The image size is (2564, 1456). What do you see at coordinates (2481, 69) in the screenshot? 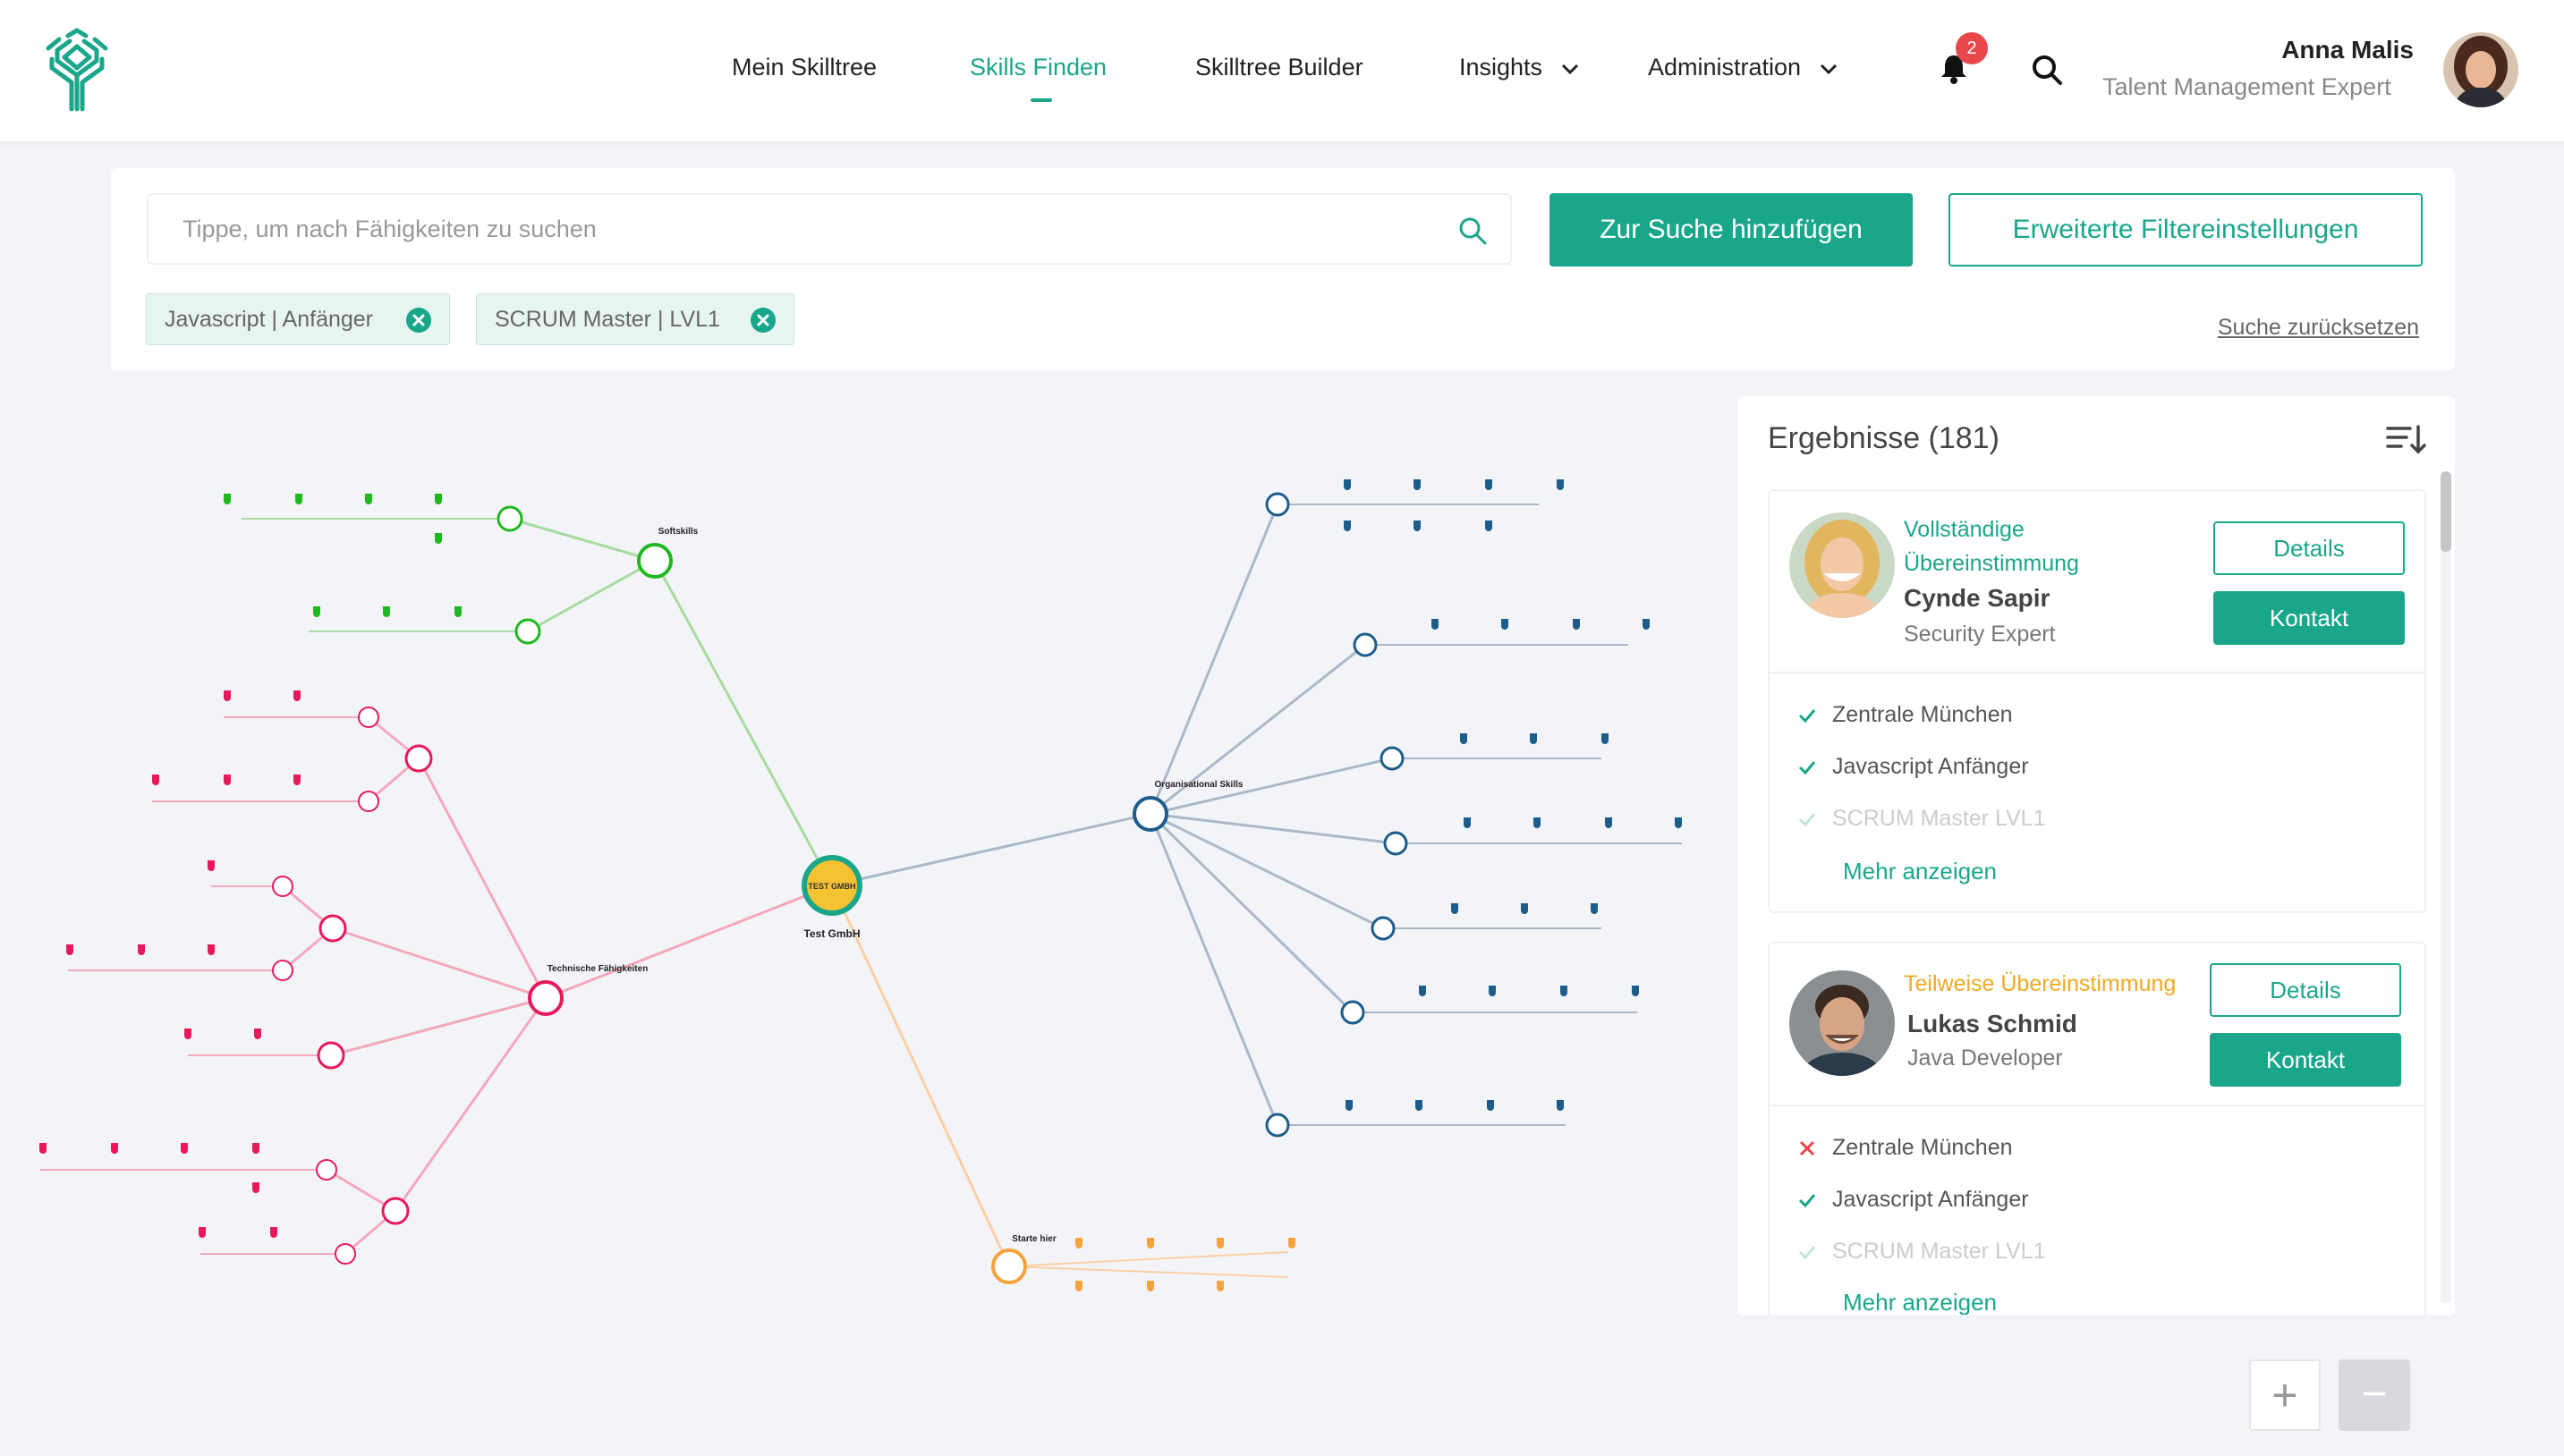
I see `user-avatar` at bounding box center [2481, 69].